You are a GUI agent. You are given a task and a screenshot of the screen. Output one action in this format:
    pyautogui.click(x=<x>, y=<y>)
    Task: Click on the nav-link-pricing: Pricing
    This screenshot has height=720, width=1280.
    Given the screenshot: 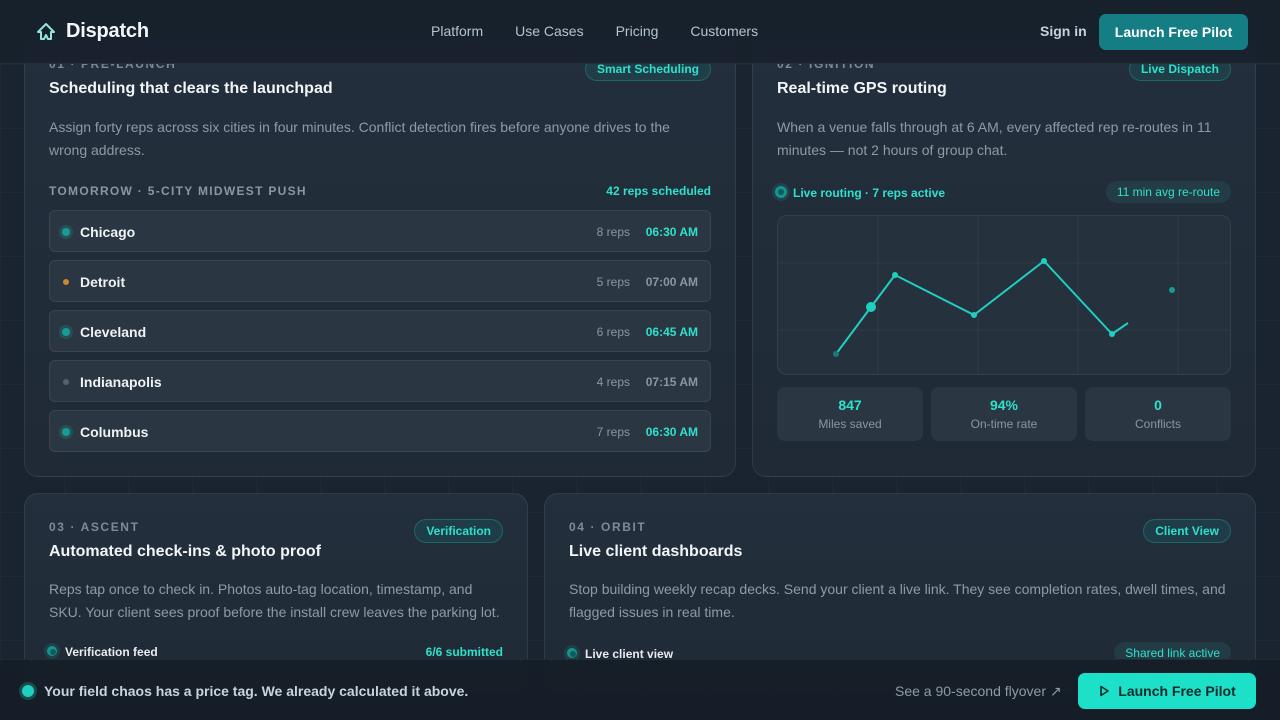 What is the action you would take?
    pyautogui.click(x=637, y=31)
    